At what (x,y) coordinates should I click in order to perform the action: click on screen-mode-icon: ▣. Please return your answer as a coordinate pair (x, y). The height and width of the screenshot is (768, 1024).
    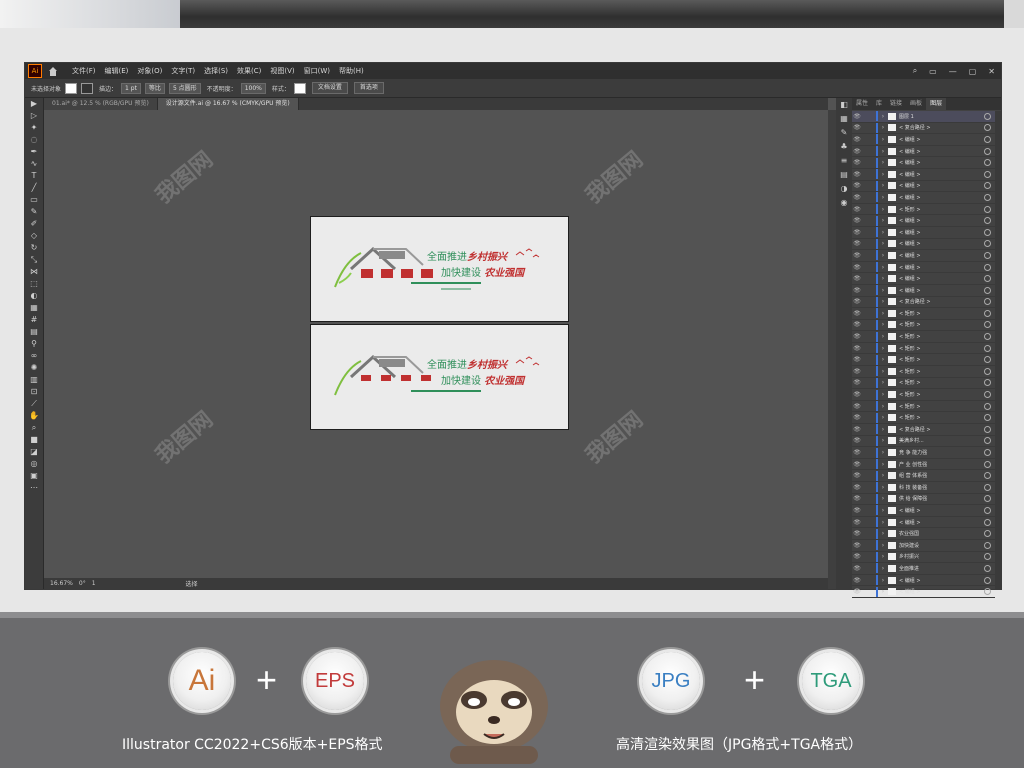
    Looking at the image, I should click on (34, 476).